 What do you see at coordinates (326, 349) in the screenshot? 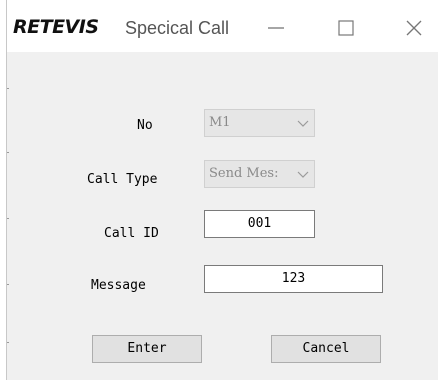
I see `cancel-button: Cancel` at bounding box center [326, 349].